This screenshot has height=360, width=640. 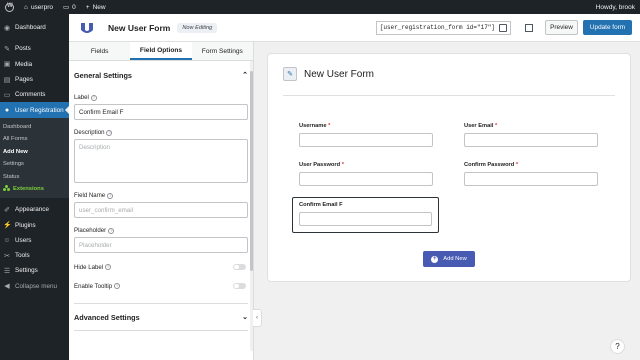 I want to click on site-name-link: ⌂ userpro, so click(x=38, y=7).